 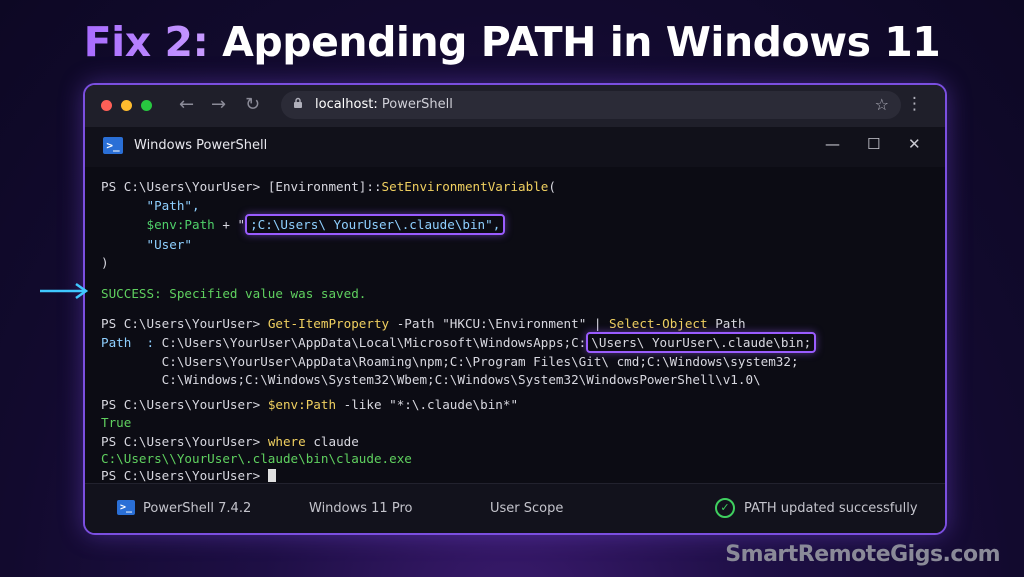 What do you see at coordinates (831, 508) in the screenshot?
I see `status-result: PATH updated successfully` at bounding box center [831, 508].